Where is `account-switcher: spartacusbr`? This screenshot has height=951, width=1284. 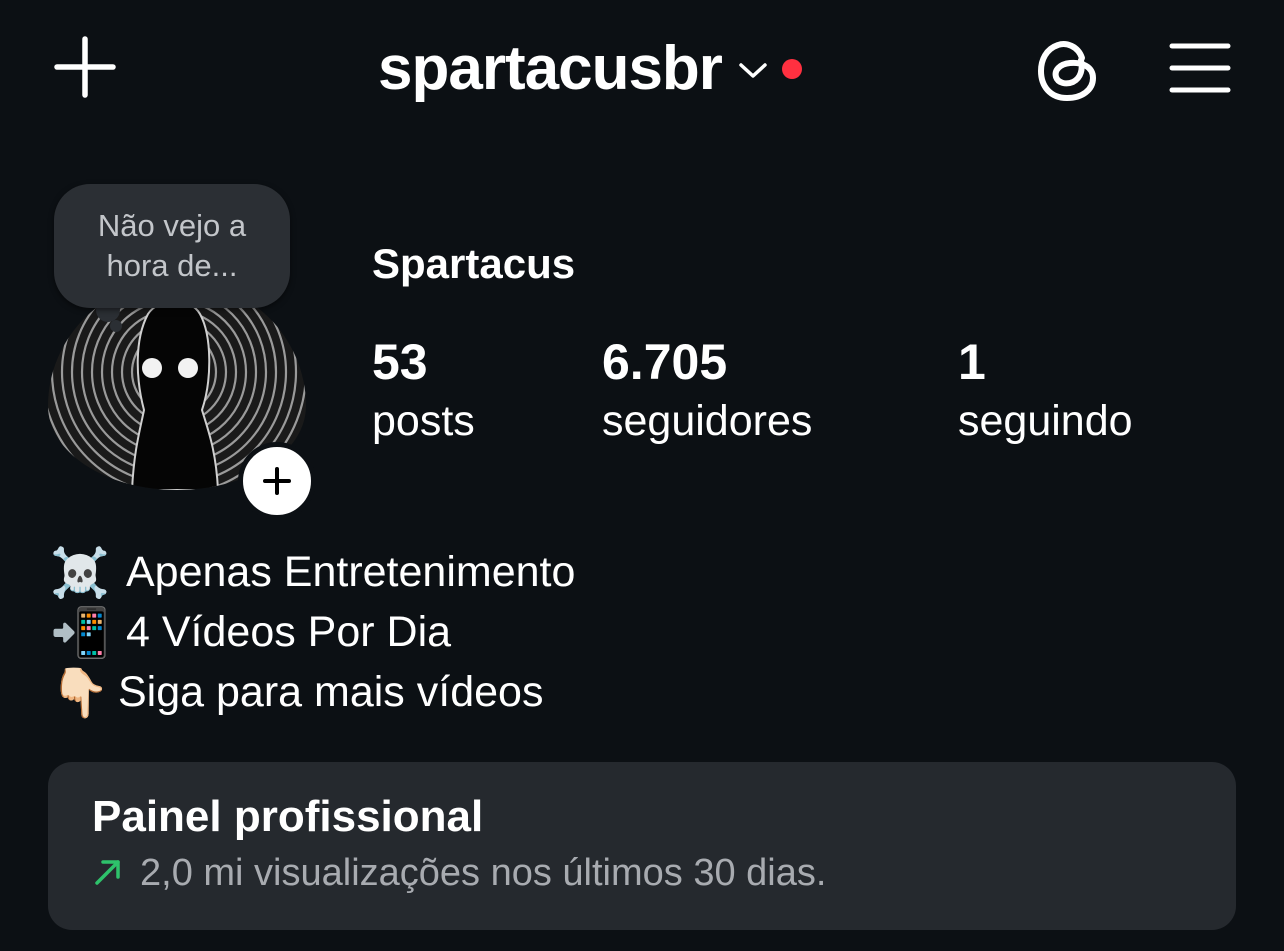
account-switcher: spartacusbr is located at coordinates (590, 69).